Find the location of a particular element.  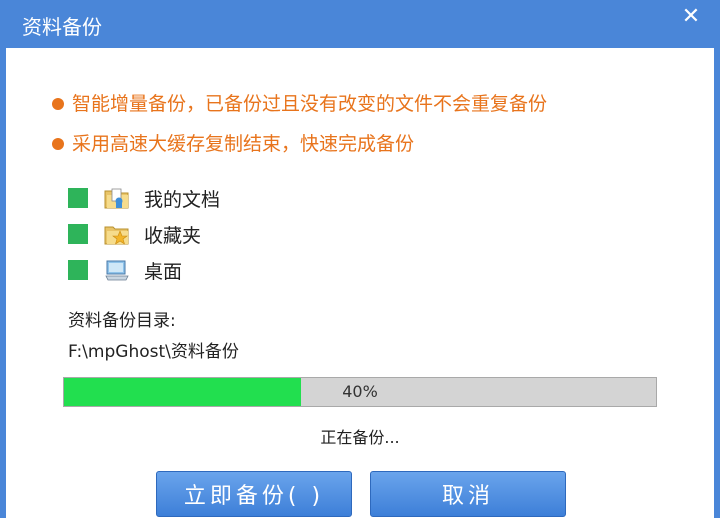

desktop-icon is located at coordinates (117, 270).